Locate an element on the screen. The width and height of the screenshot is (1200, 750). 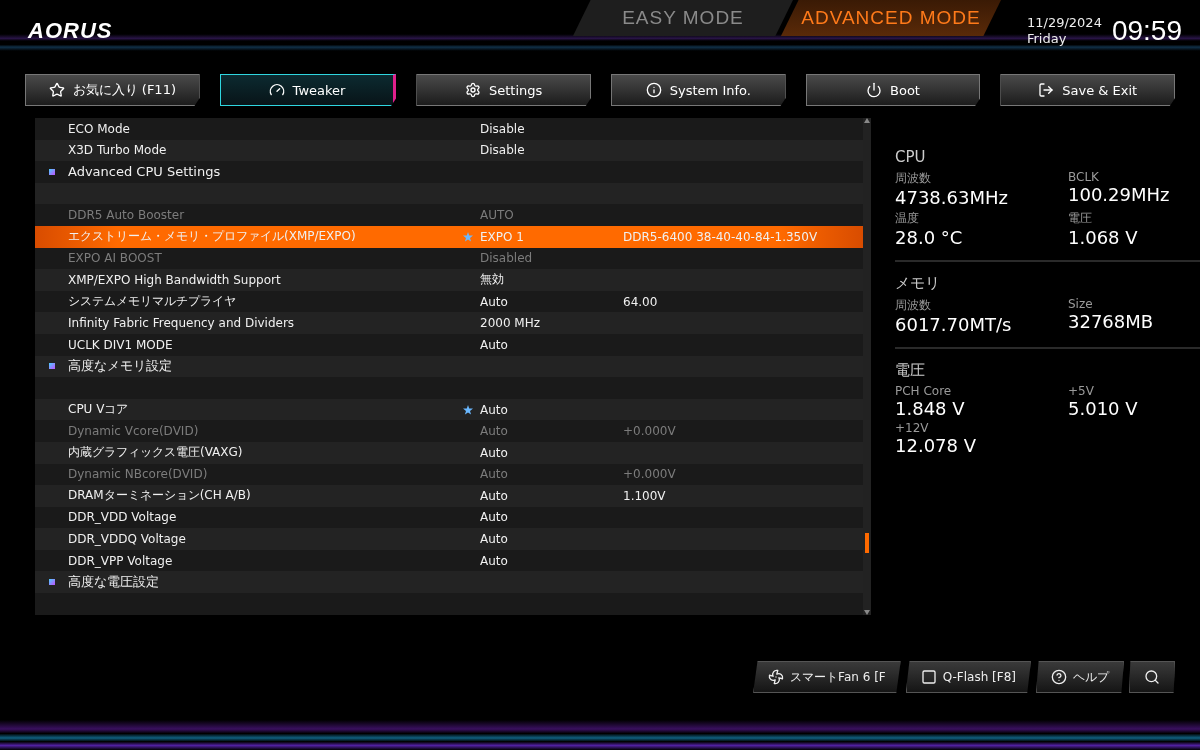
setting-value: 無効 is located at coordinates (492, 280).